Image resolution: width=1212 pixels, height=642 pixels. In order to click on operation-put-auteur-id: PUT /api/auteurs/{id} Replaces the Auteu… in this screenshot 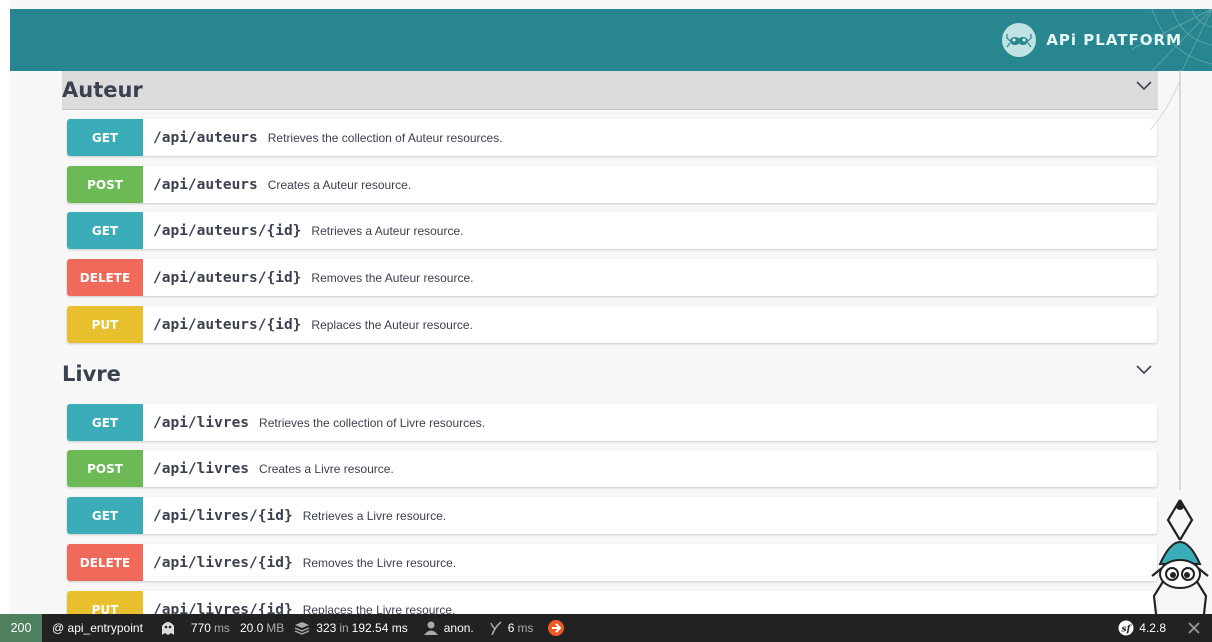, I will do `click(612, 324)`.